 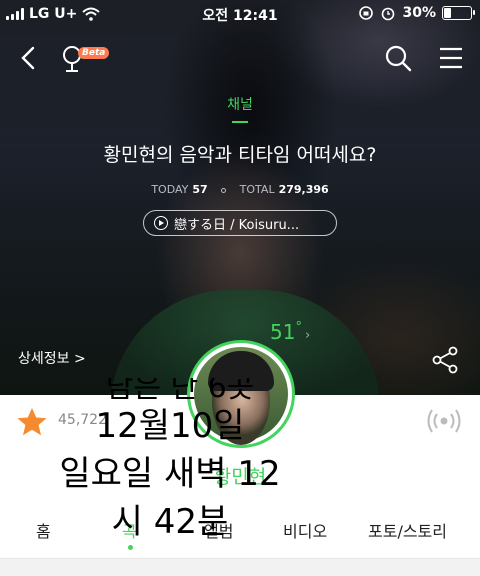 What do you see at coordinates (240, 155) in the screenshot?
I see `channel-title: 황민현의 음악과 티타임 어떠세요?` at bounding box center [240, 155].